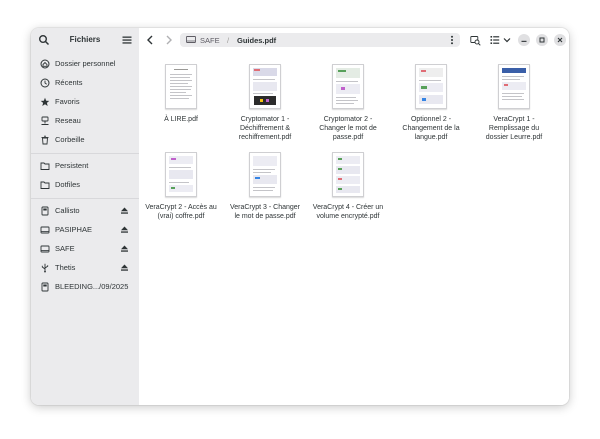 The width and height of the screenshot is (600, 439). I want to click on list-view-icon, so click(495, 40).